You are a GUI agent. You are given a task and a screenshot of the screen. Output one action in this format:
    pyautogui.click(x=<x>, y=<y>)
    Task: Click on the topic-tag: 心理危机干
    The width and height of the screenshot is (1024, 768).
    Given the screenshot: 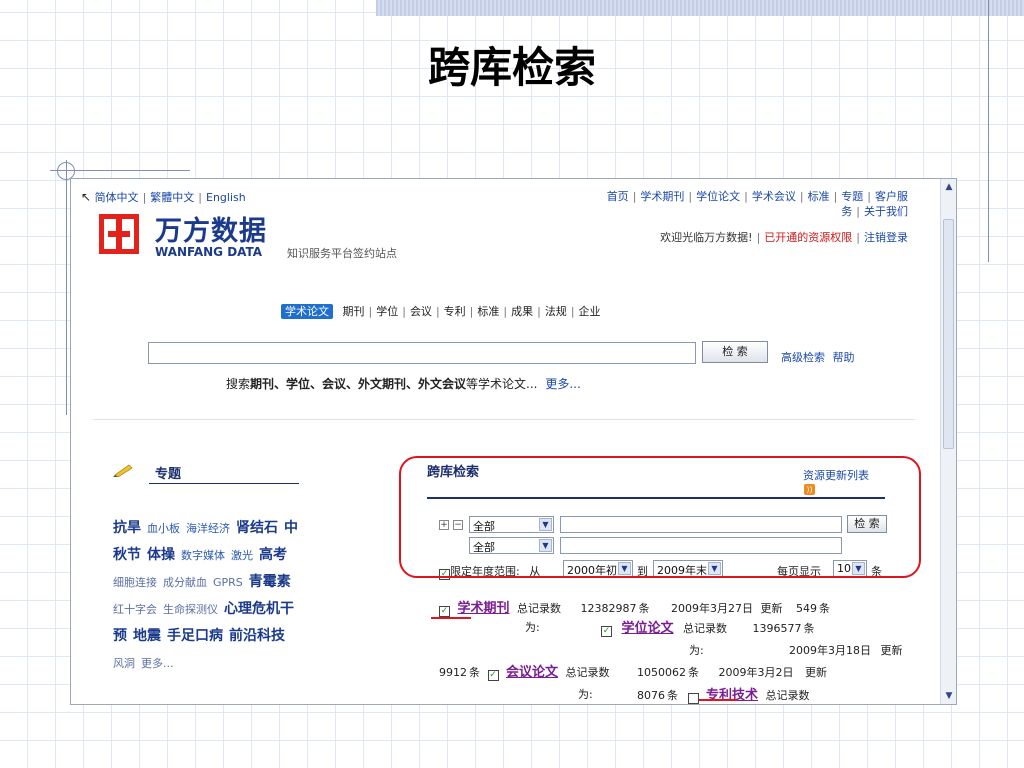 What is the action you would take?
    pyautogui.click(x=259, y=609)
    